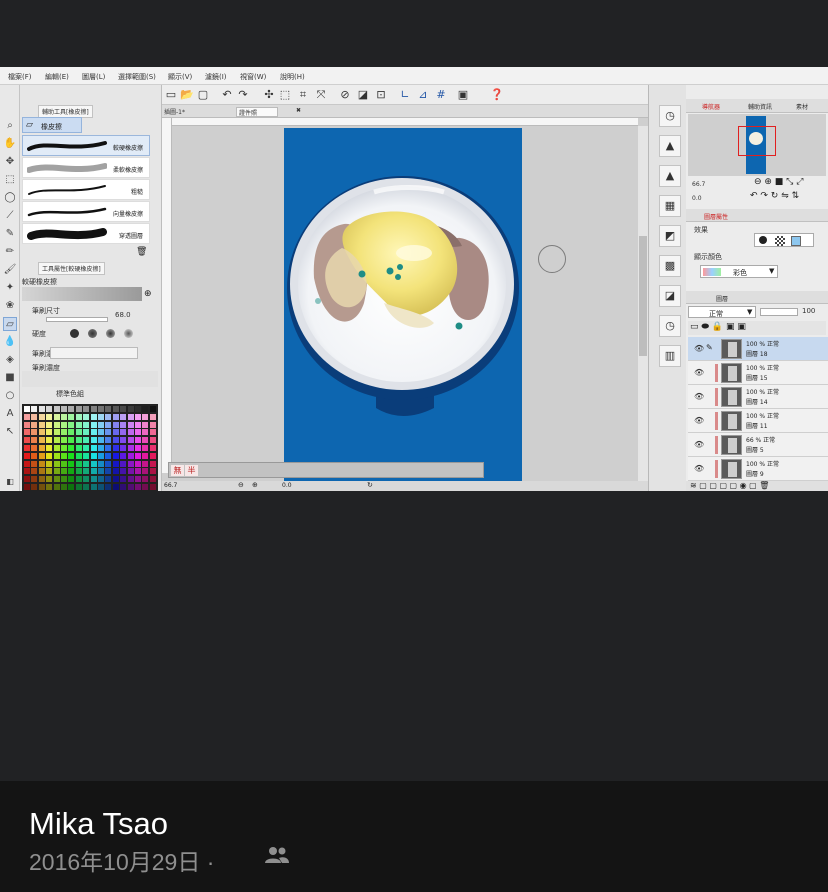  Describe the element at coordinates (121, 860) in the screenshot. I see `post-date: 2016年10月29日 ·` at that location.